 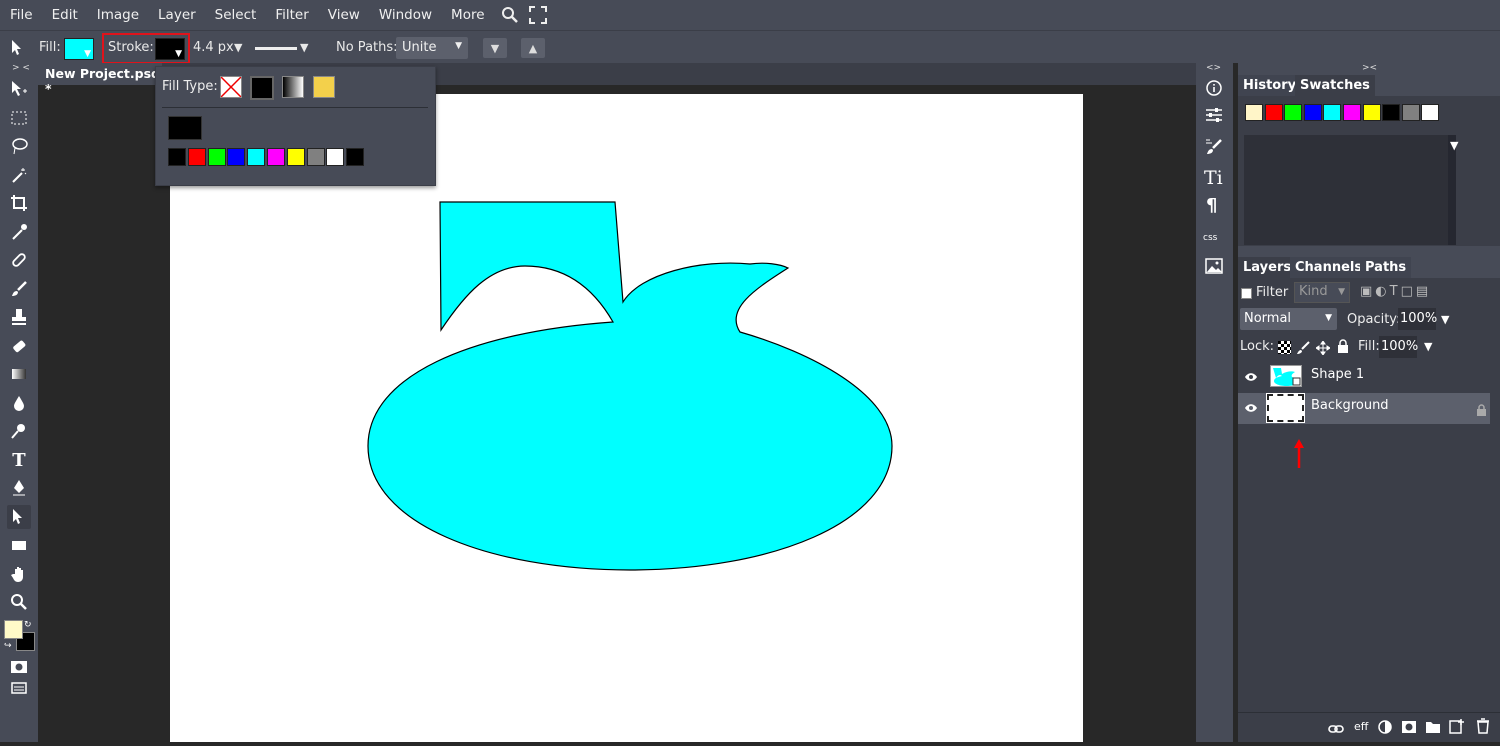 What do you see at coordinates (19, 488) in the screenshot?
I see `pen-icon` at bounding box center [19, 488].